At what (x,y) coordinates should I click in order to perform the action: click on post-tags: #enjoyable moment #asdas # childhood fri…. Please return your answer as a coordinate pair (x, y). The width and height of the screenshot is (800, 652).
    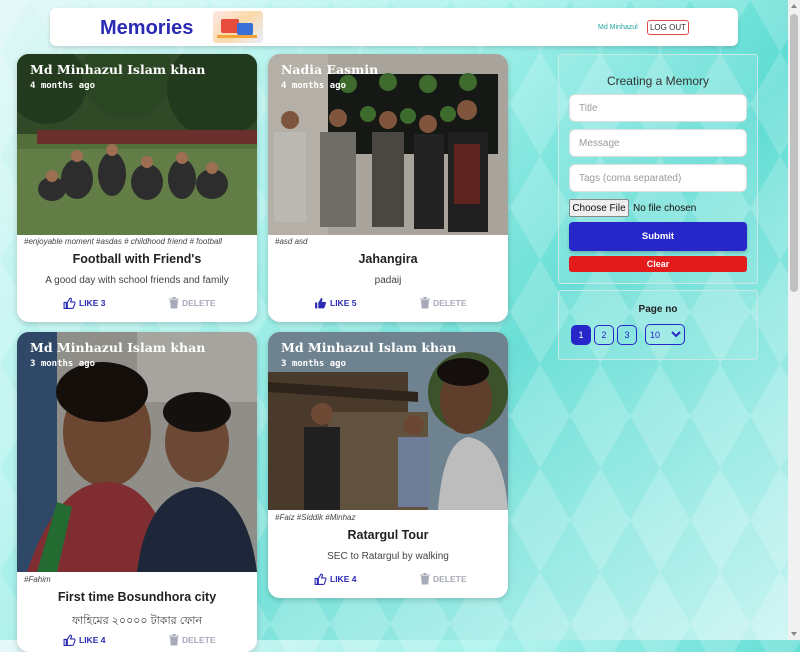
    Looking at the image, I should click on (123, 241).